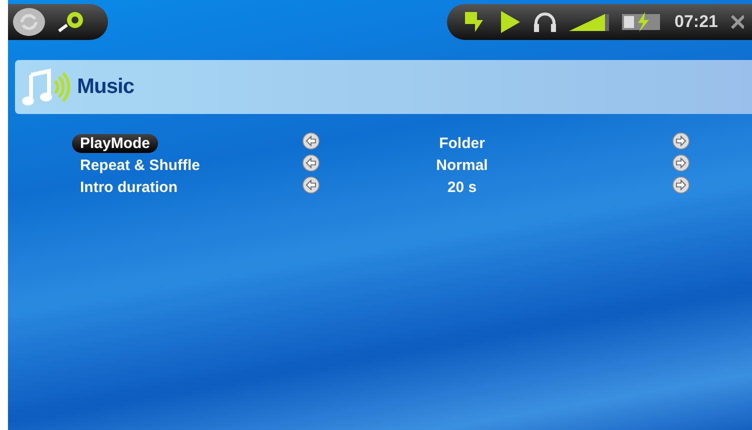  I want to click on clock-time: 07:21, so click(696, 22).